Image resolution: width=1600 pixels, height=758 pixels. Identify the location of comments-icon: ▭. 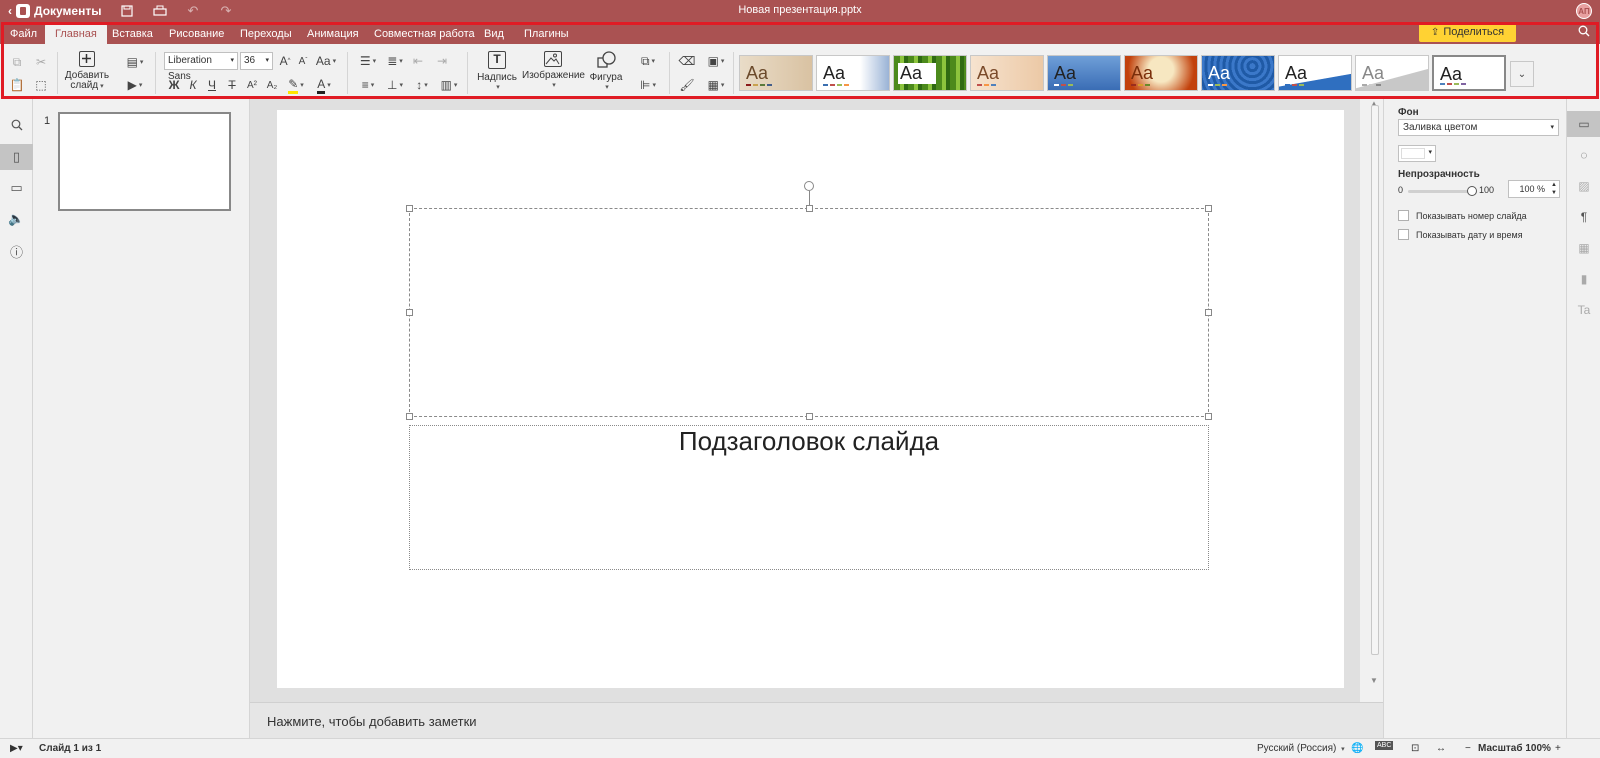
(16, 188).